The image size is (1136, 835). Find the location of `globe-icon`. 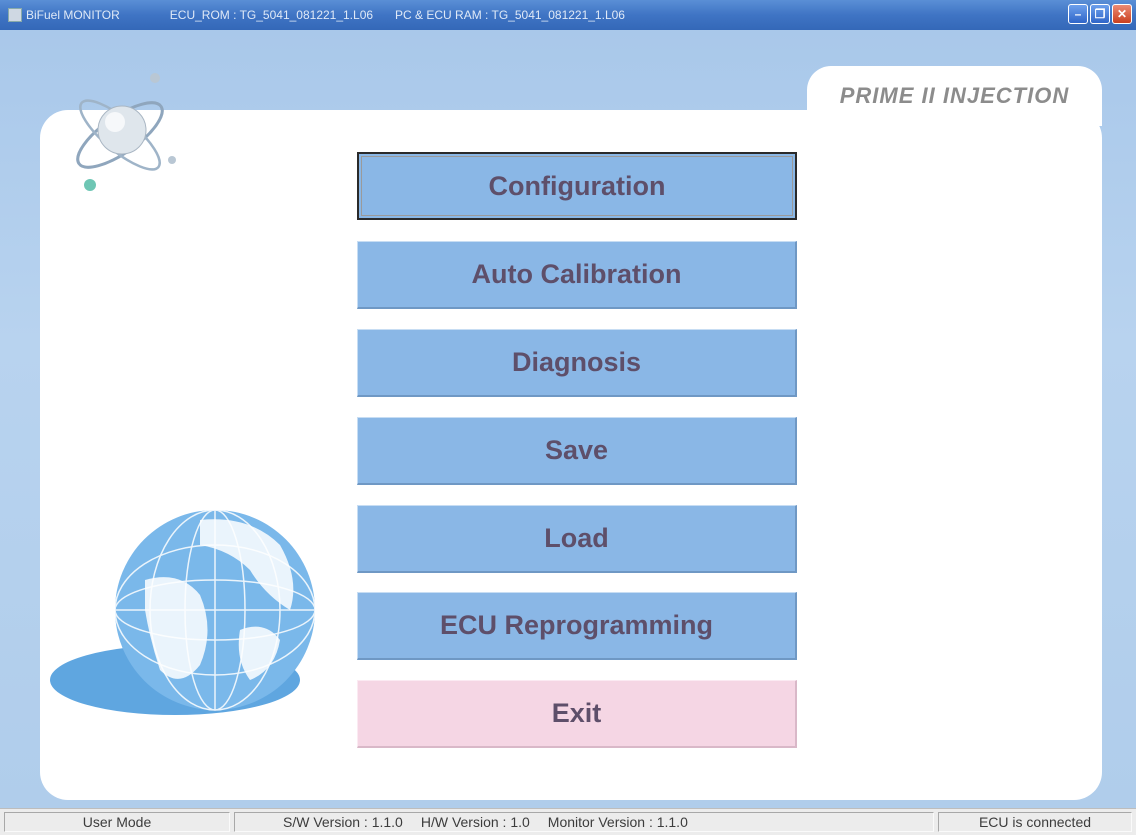

globe-icon is located at coordinates (183, 612).